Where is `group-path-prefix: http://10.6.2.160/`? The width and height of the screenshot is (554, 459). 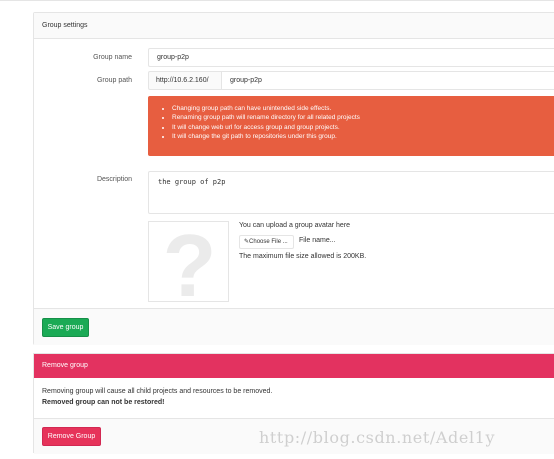
group-path-prefix: http://10.6.2.160/ is located at coordinates (185, 80).